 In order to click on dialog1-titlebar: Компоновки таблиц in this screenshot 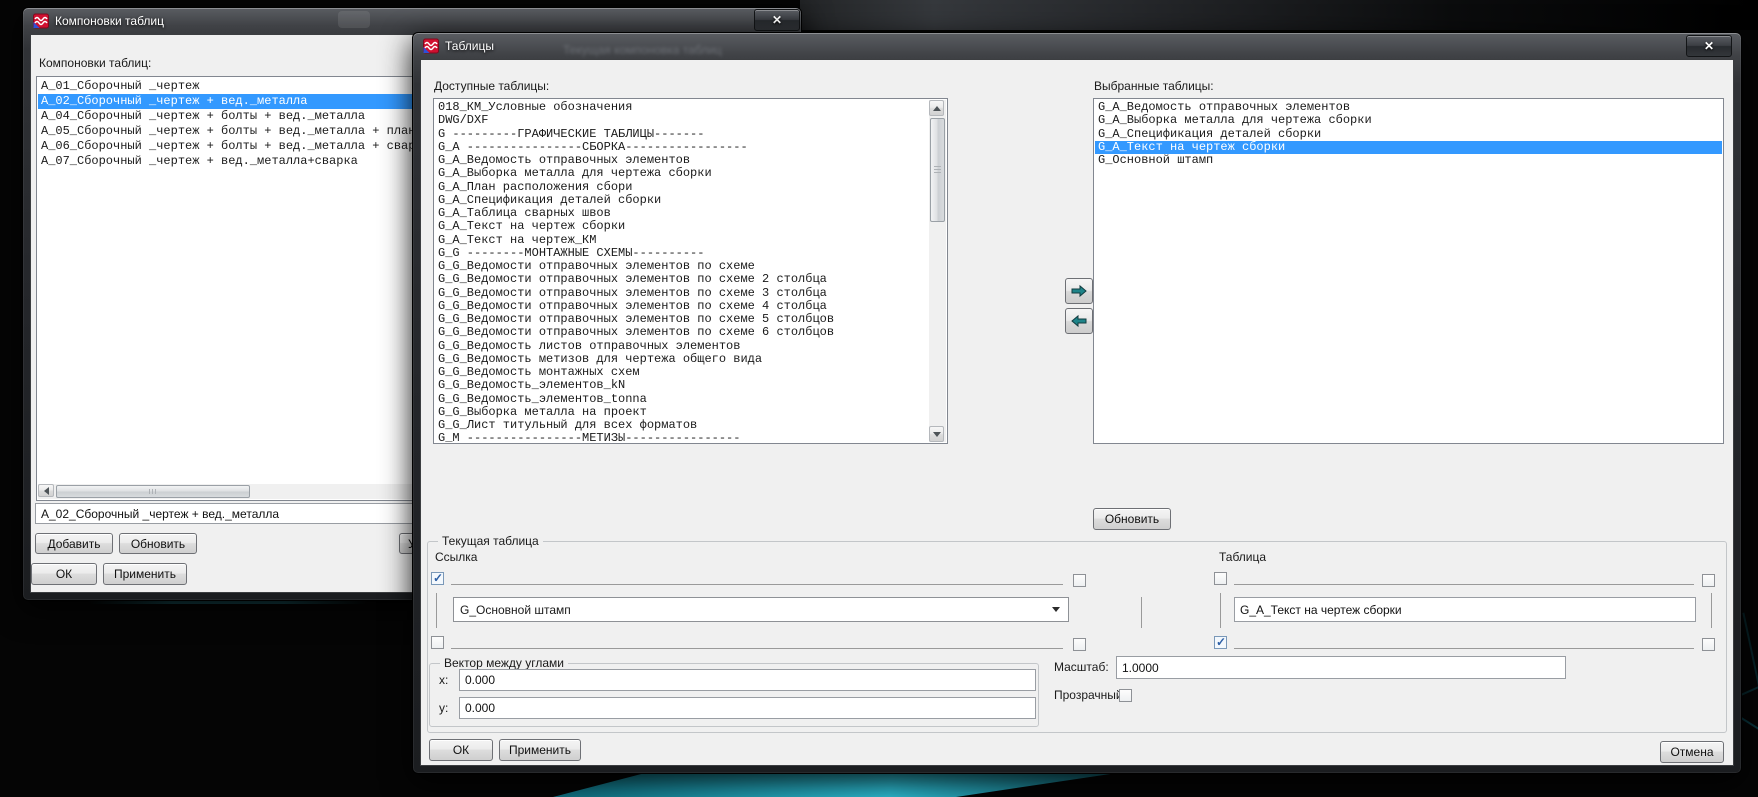, I will do `click(412, 21)`.